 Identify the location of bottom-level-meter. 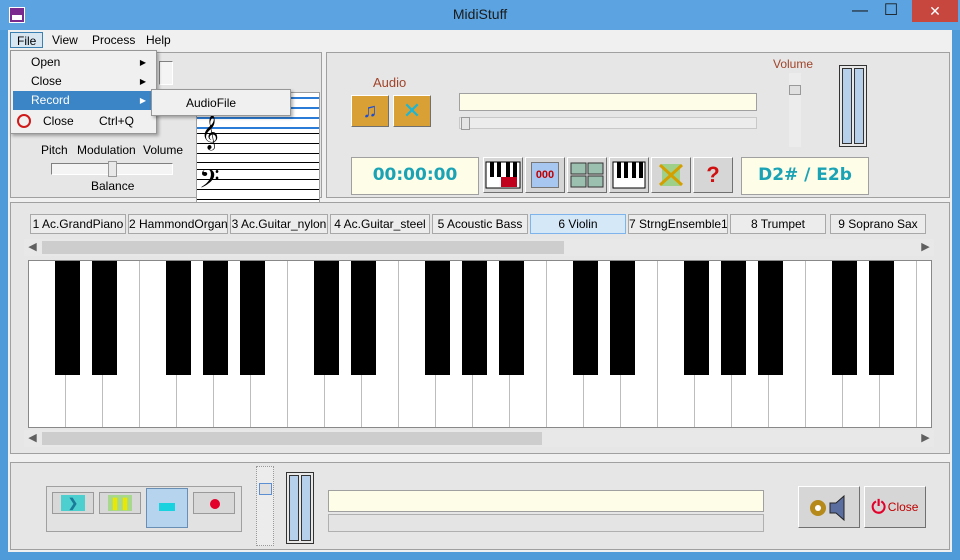
(300, 508).